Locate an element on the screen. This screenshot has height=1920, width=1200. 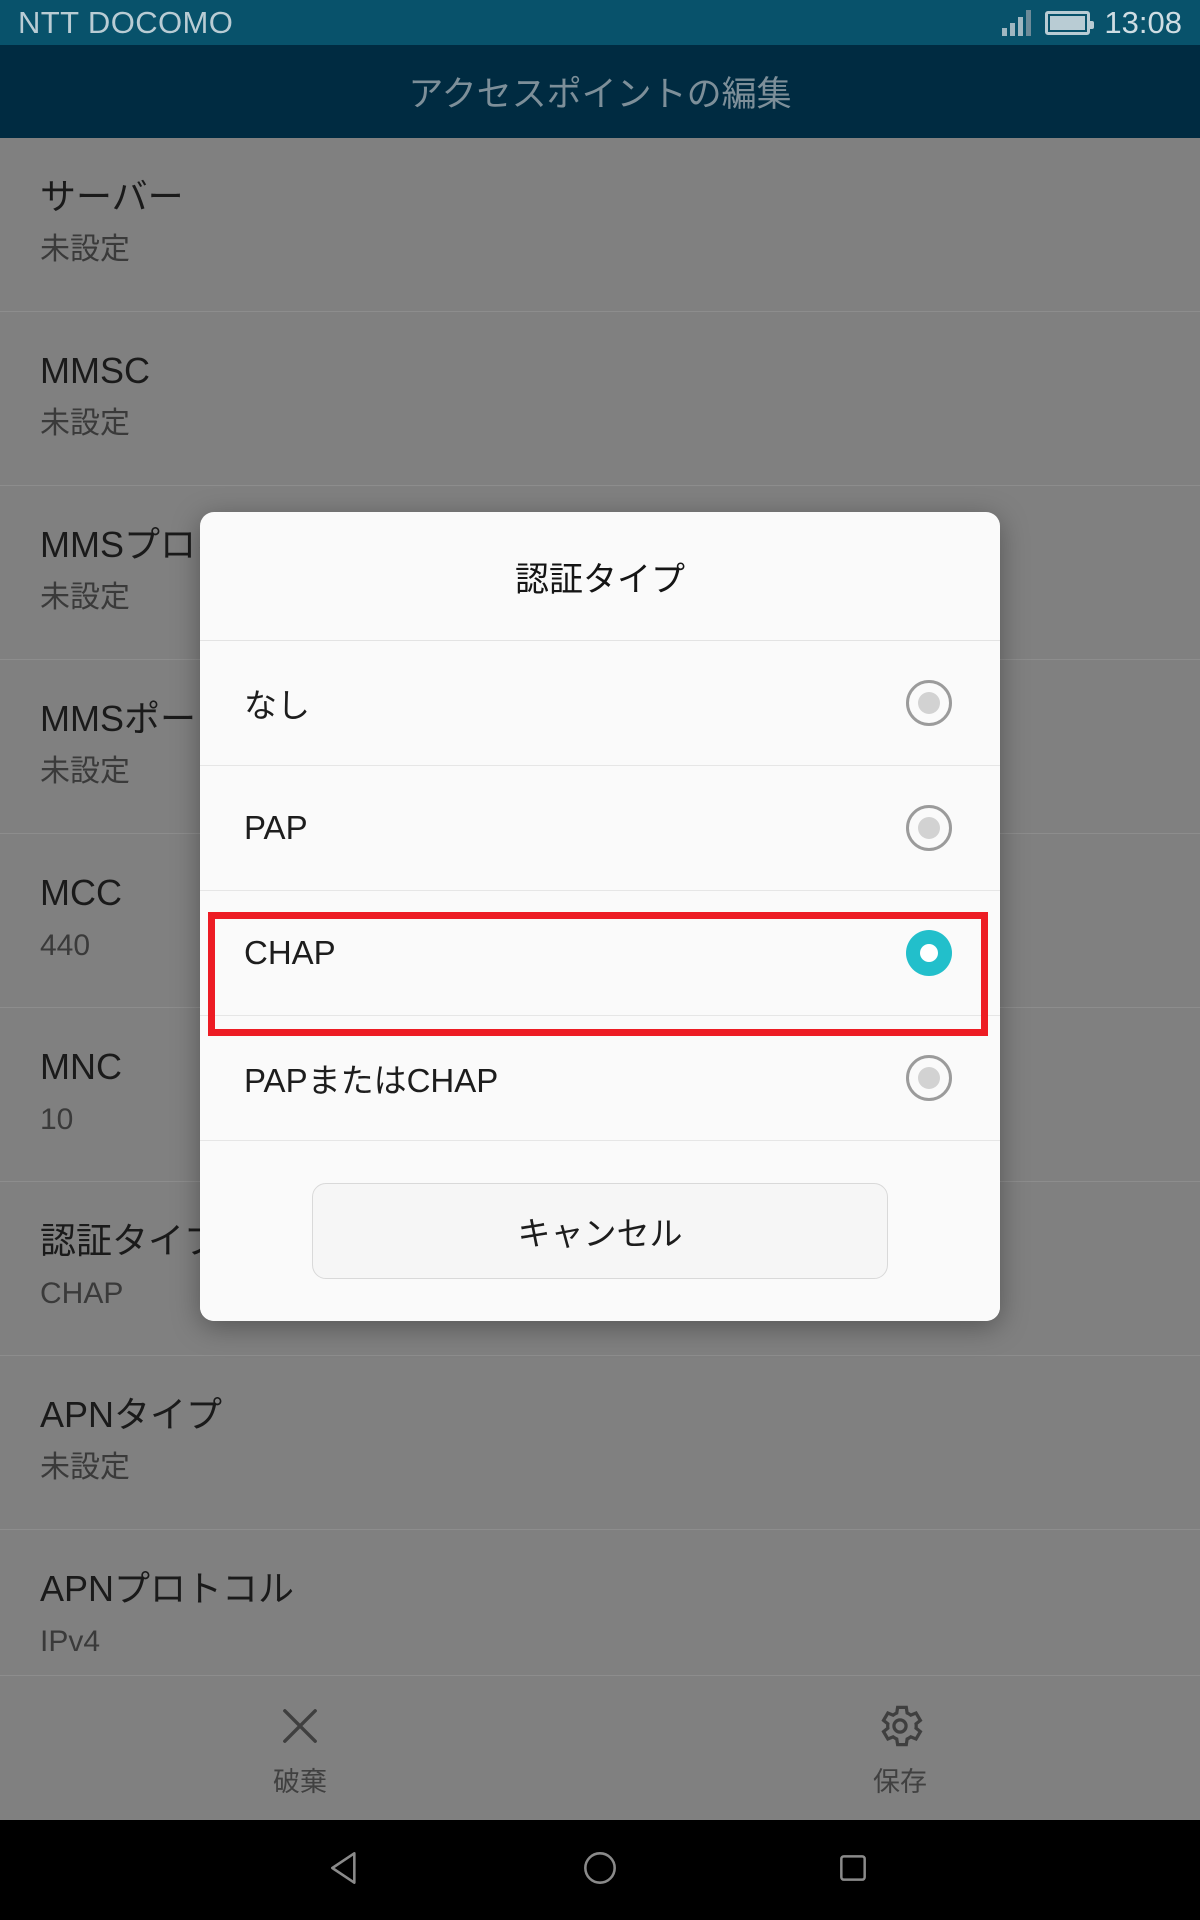
page-title: アクセスポイントの編集 is located at coordinates (600, 94).